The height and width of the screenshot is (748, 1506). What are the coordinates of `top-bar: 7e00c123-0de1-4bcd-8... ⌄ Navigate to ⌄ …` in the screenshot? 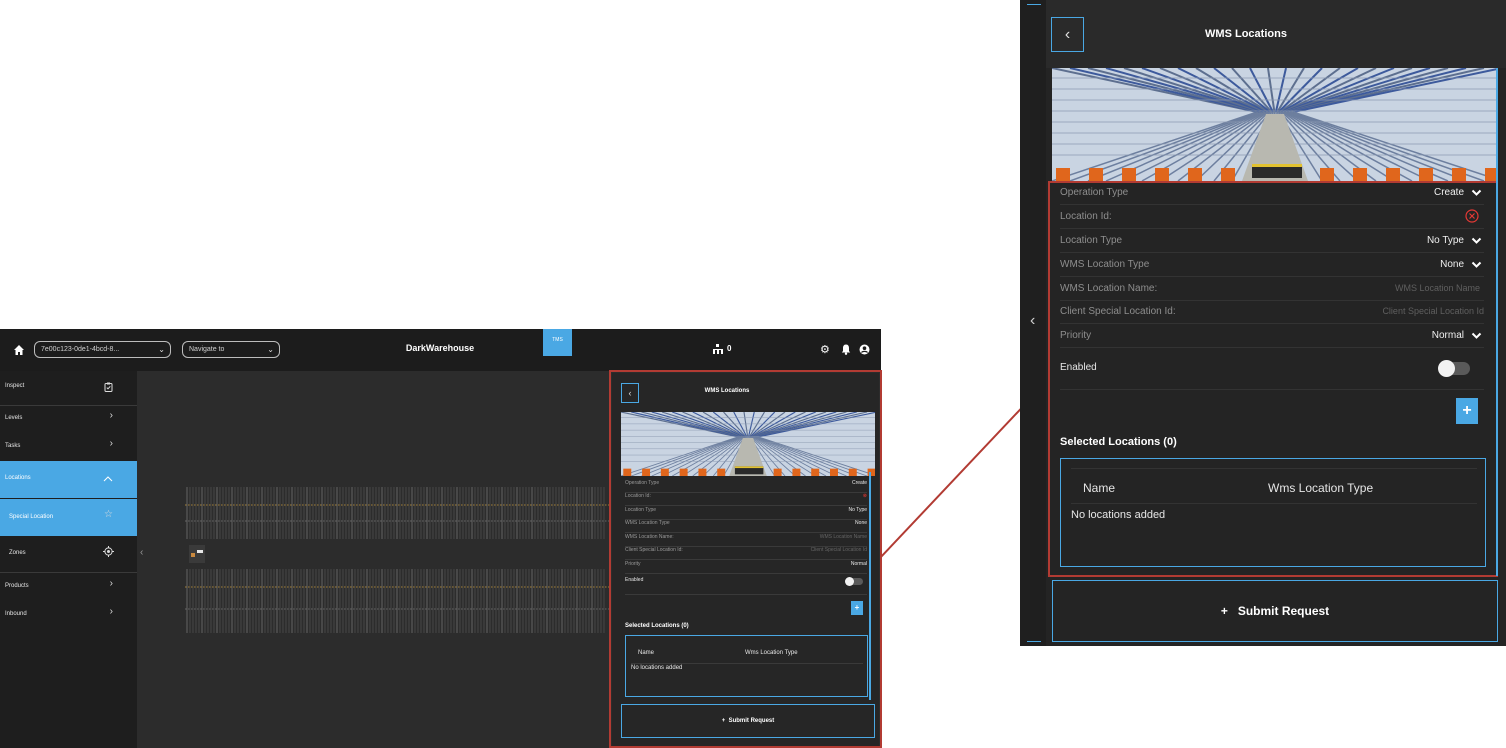 It's located at (440, 350).